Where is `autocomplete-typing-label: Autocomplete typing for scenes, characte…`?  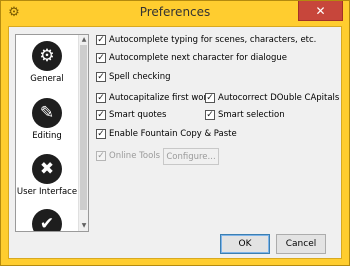
autocomplete-typing-label: Autocomplete typing for scenes, characte… is located at coordinates (213, 40).